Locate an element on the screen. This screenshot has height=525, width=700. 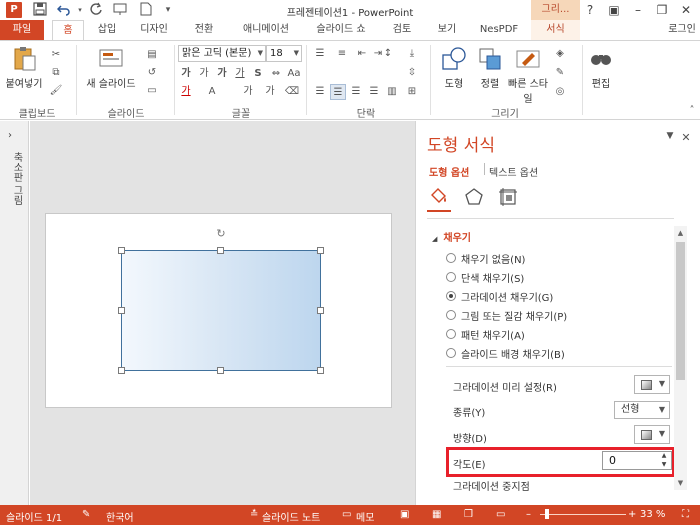
notes-button: 슬라이드 노트 is located at coordinates (291, 516).